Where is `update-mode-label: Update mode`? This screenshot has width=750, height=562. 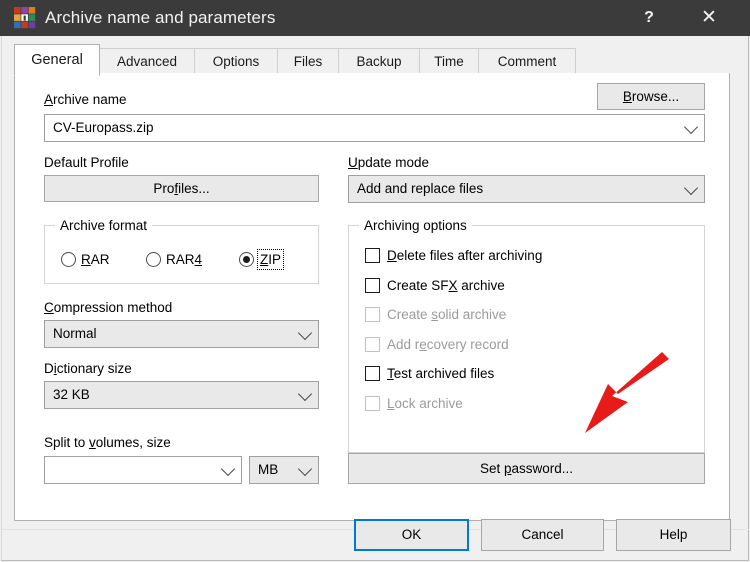
update-mode-label: Update mode is located at coordinates (389, 162).